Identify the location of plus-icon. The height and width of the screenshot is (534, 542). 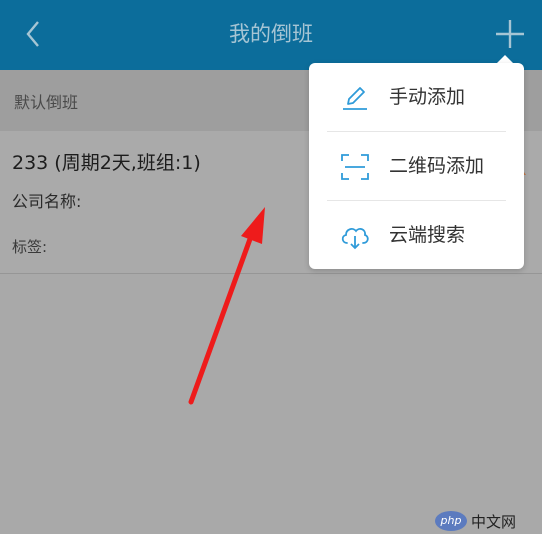
(510, 34).